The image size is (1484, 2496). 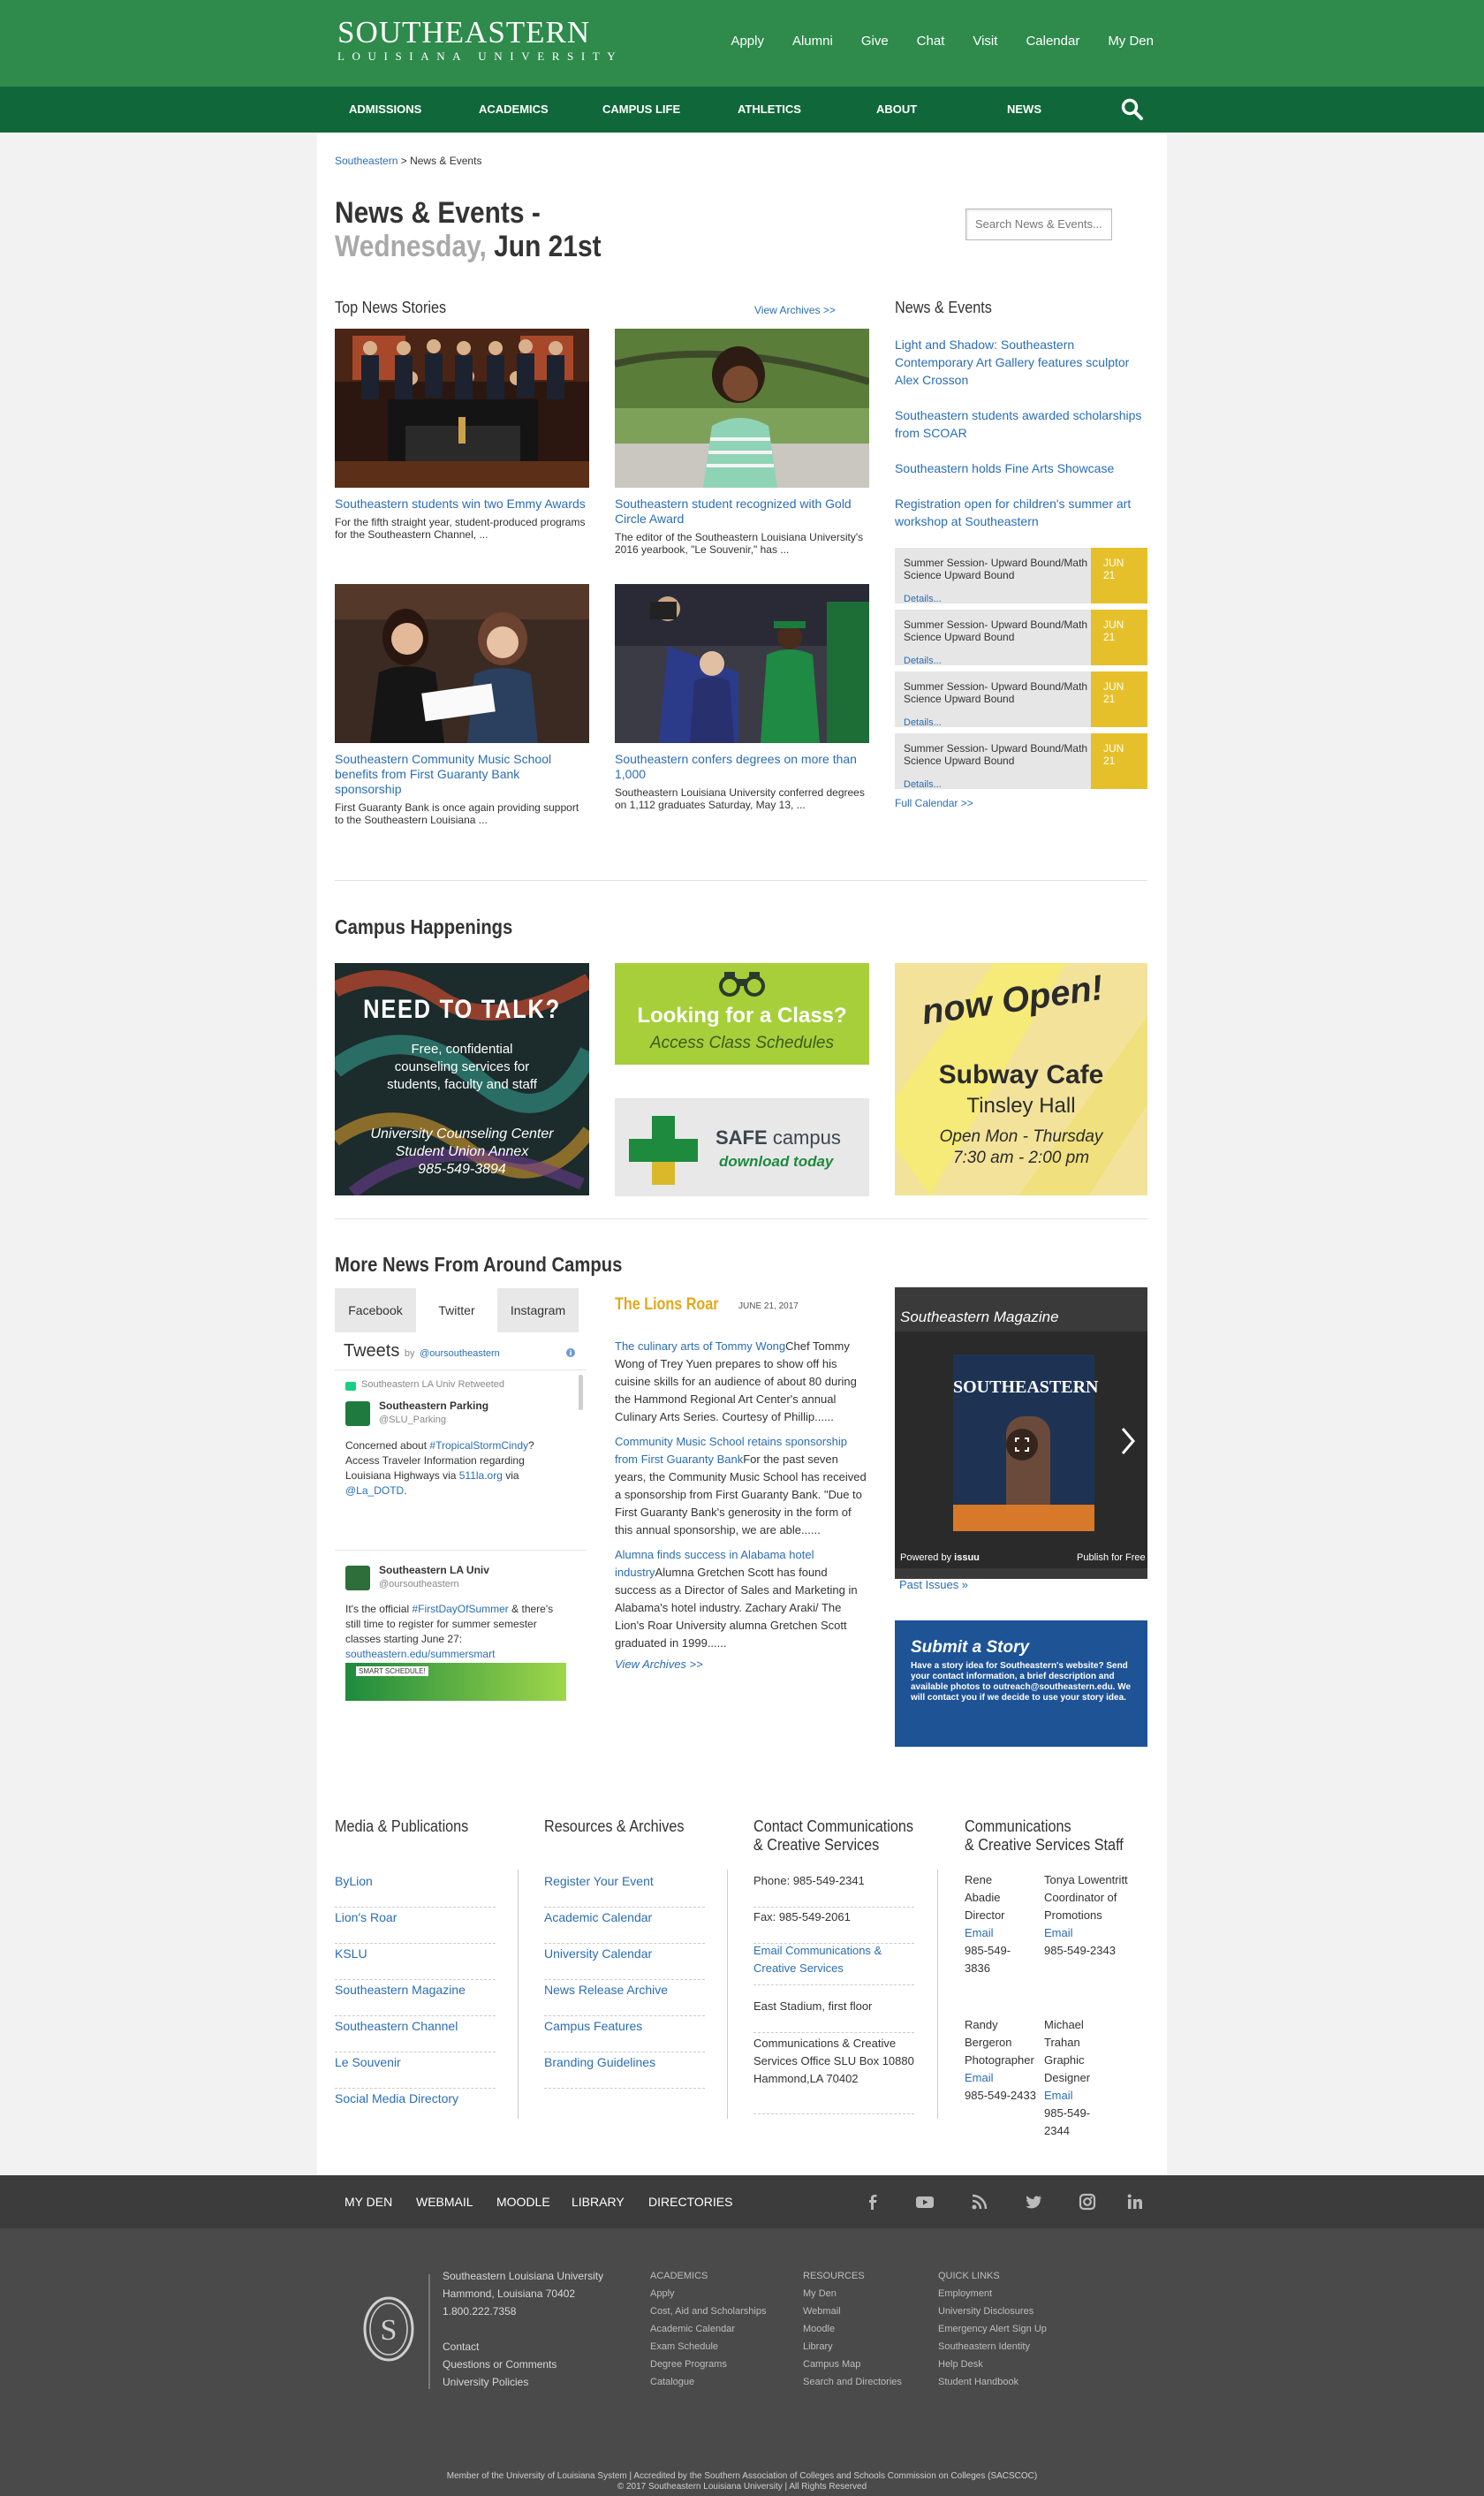 What do you see at coordinates (375, 1310) in the screenshot?
I see `tab-facebook: Facebook` at bounding box center [375, 1310].